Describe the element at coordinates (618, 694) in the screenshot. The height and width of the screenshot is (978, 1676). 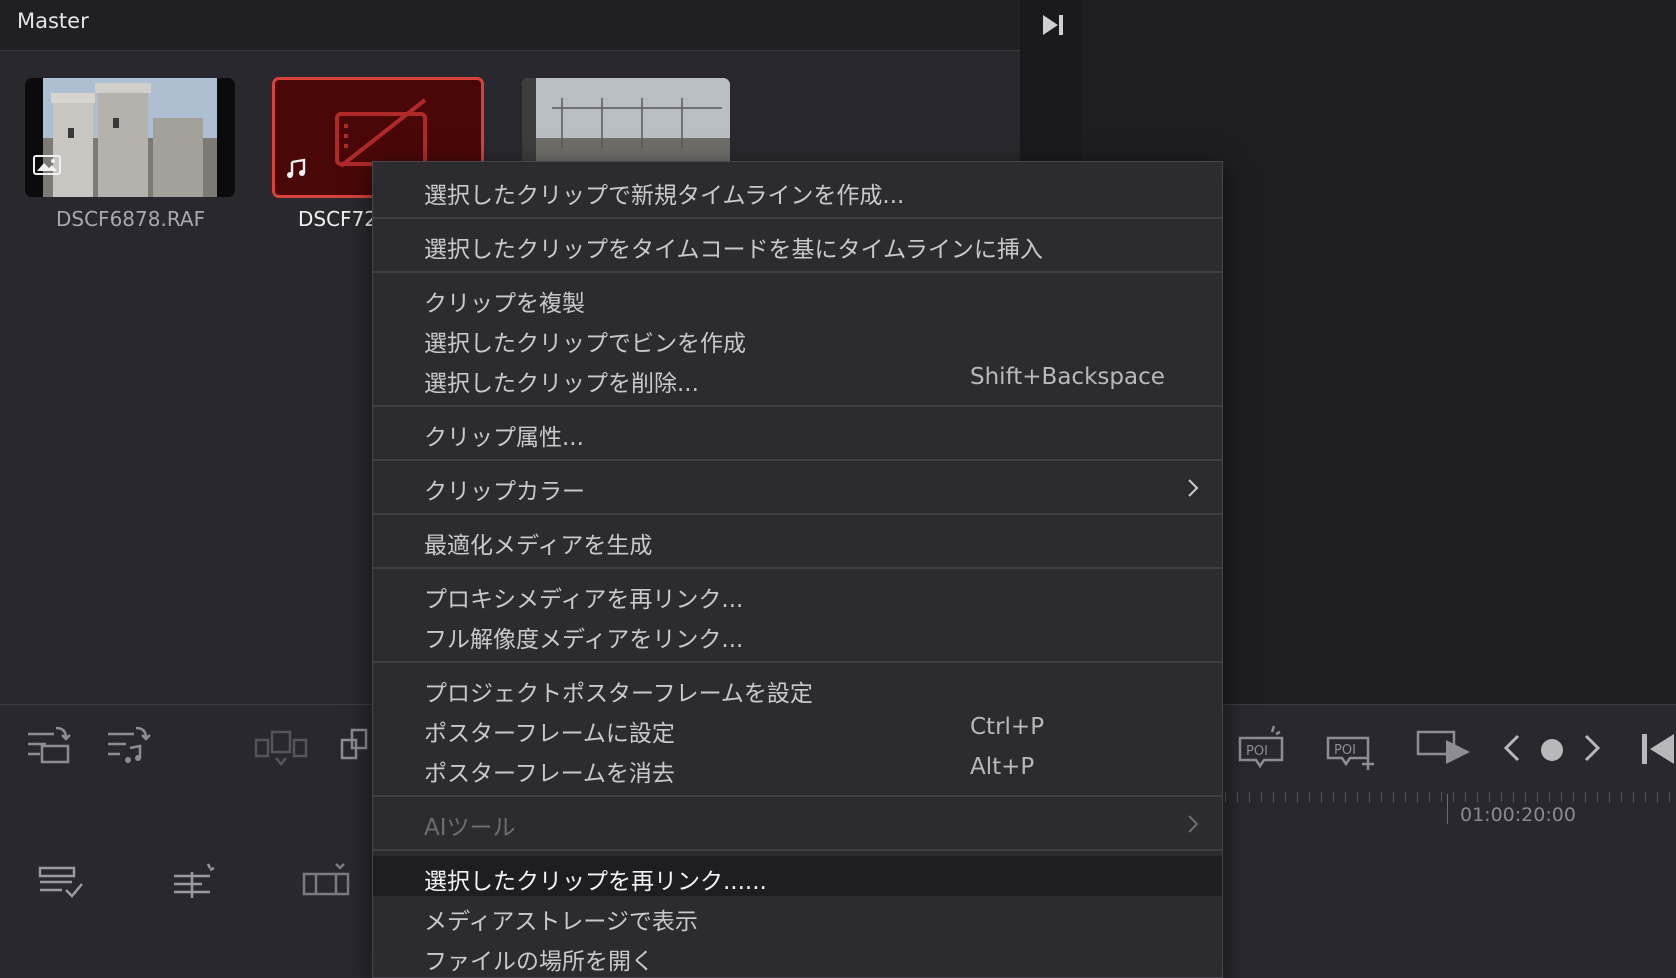
I see `menu-item-label: プロジェクトポスターフレームを設定` at that location.